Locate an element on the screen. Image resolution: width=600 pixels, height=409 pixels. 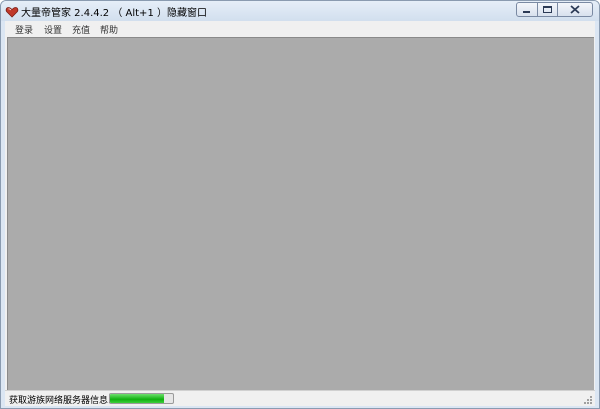
maximize-button is located at coordinates (547, 9).